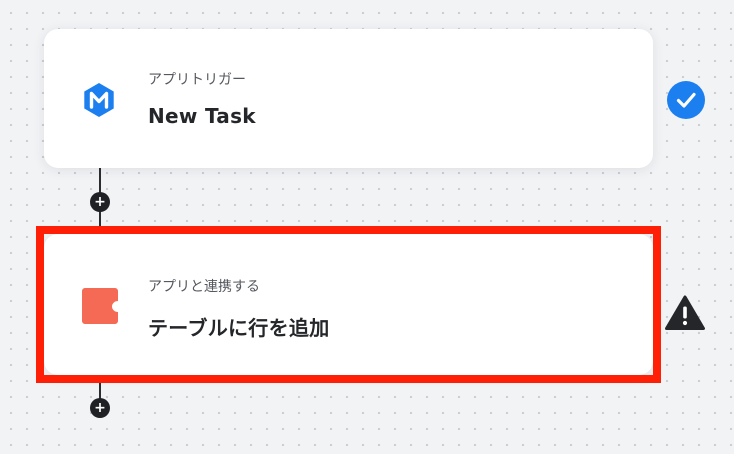 This screenshot has width=734, height=454. What do you see at coordinates (202, 116) in the screenshot?
I see `step-title: New Task` at bounding box center [202, 116].